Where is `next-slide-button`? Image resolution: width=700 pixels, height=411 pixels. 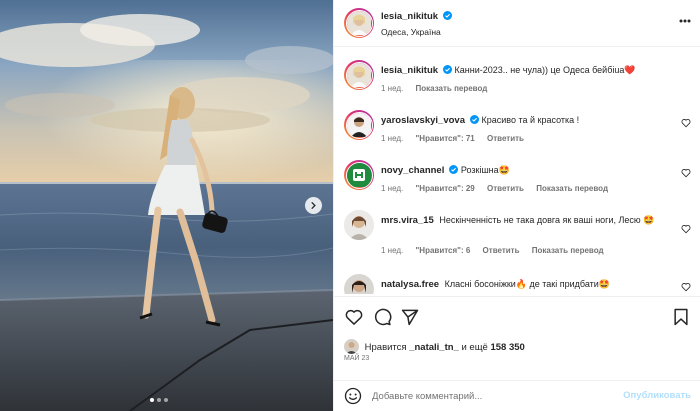 next-slide-button is located at coordinates (313, 205).